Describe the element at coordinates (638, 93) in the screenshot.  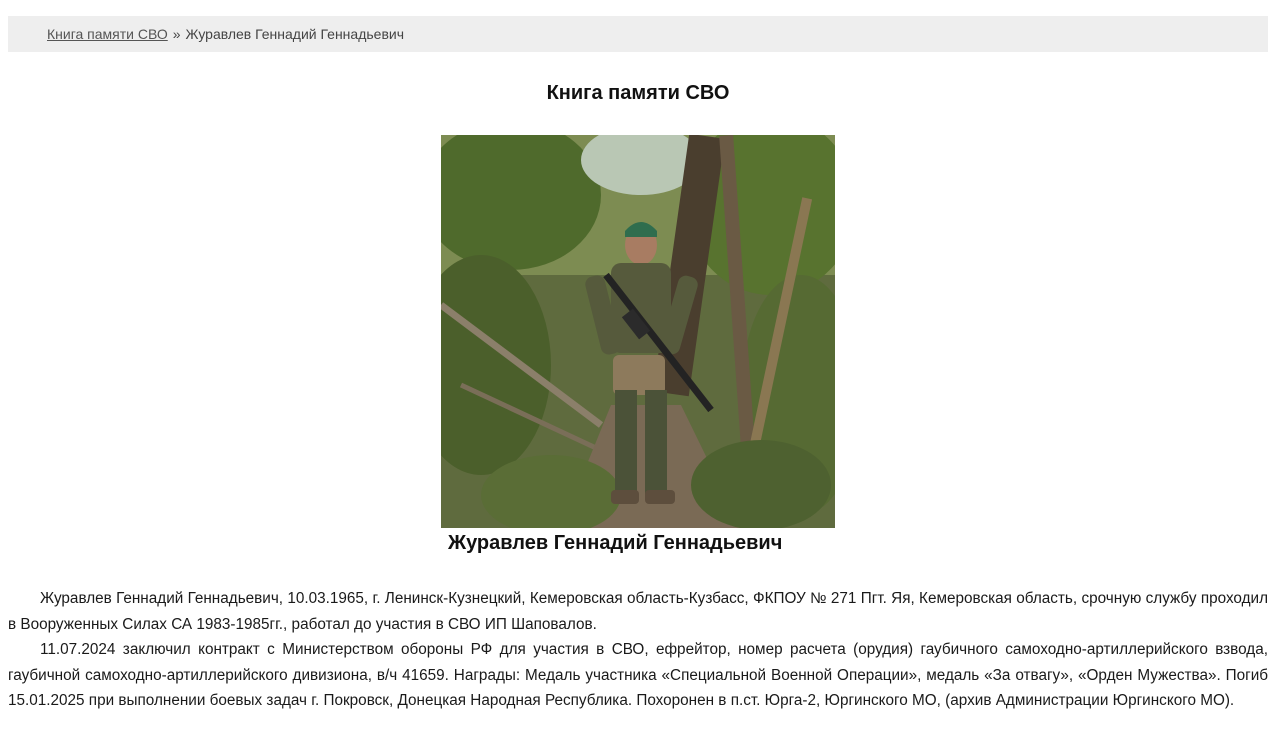
I see `page-title: Книга памяти СВО` at that location.